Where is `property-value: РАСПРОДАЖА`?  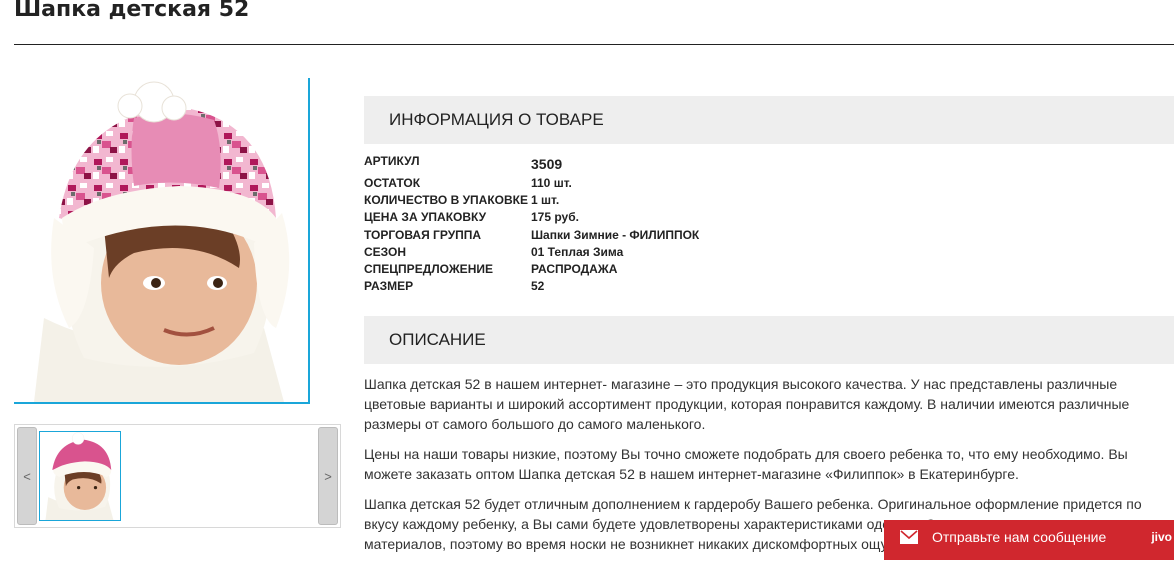
property-value: РАСПРОДАЖА is located at coordinates (574, 268).